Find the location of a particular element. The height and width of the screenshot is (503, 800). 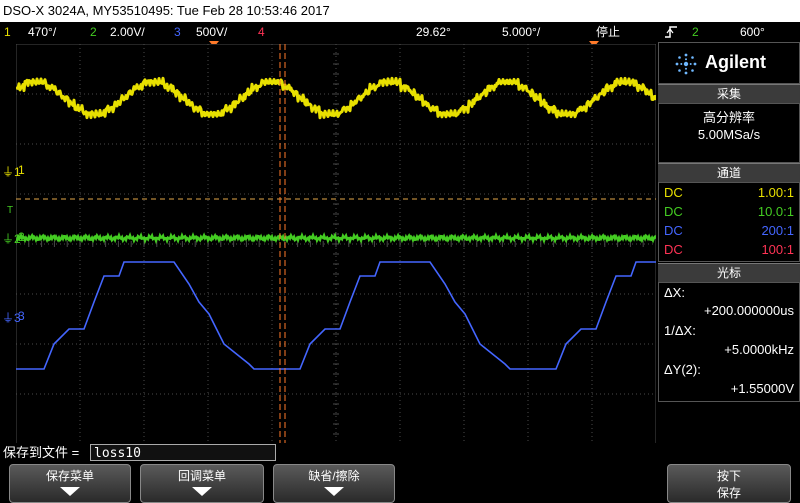

ch3-scale: 500V/ is located at coordinates (211, 32).